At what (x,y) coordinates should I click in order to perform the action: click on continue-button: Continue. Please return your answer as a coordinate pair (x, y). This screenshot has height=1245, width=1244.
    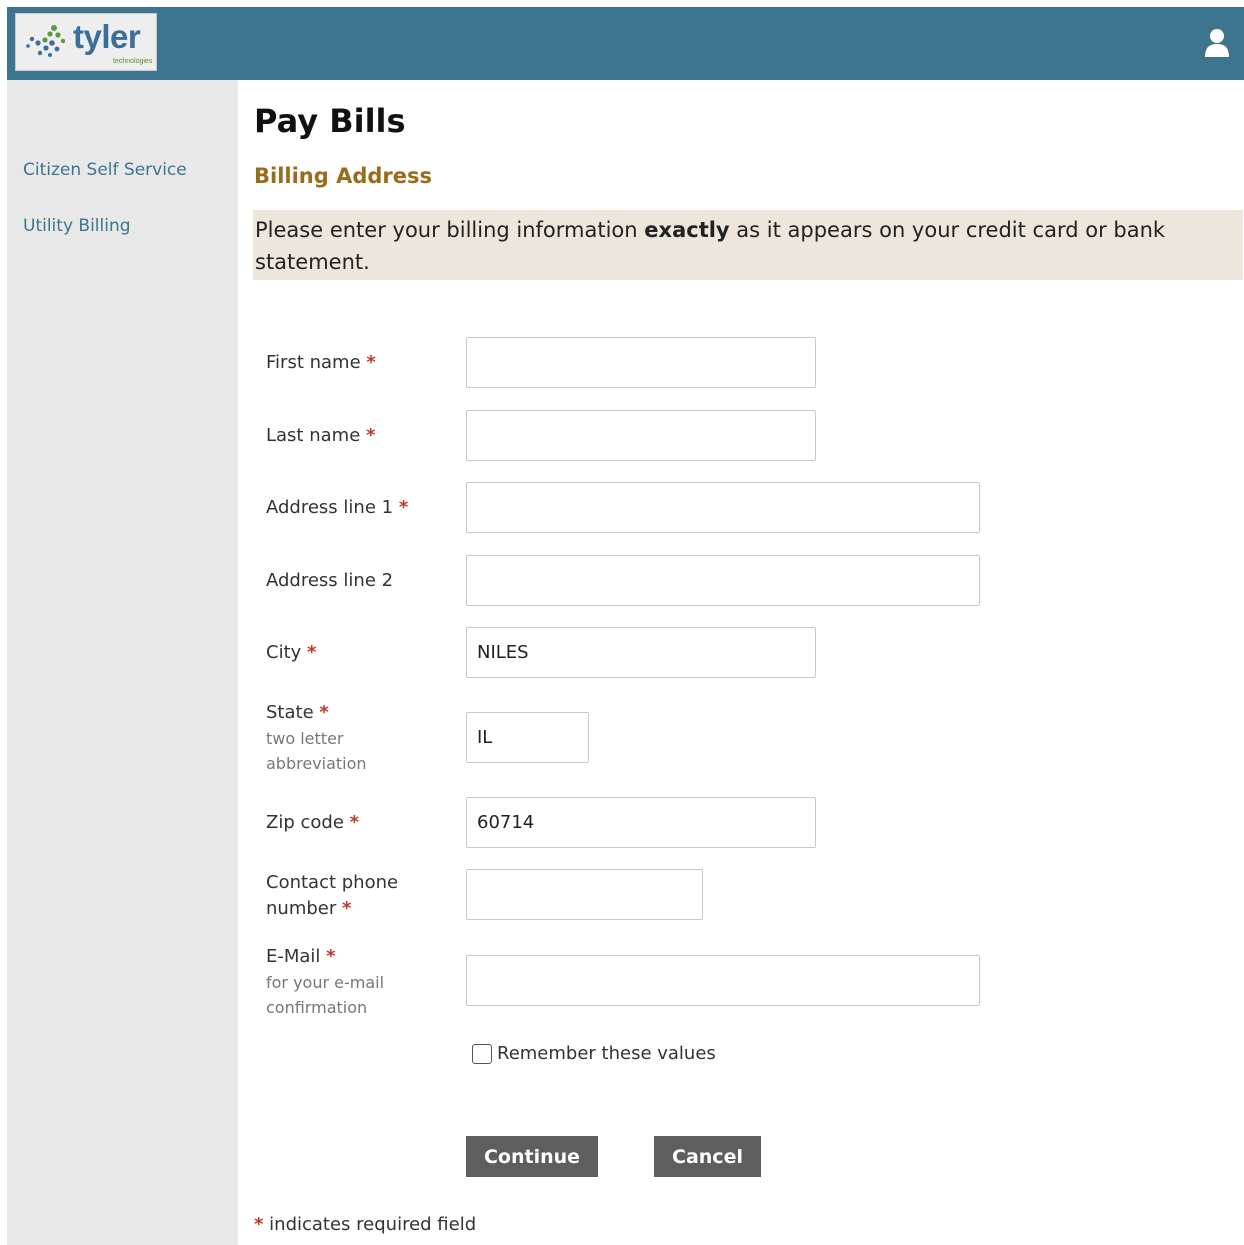
    Looking at the image, I should click on (532, 1156).